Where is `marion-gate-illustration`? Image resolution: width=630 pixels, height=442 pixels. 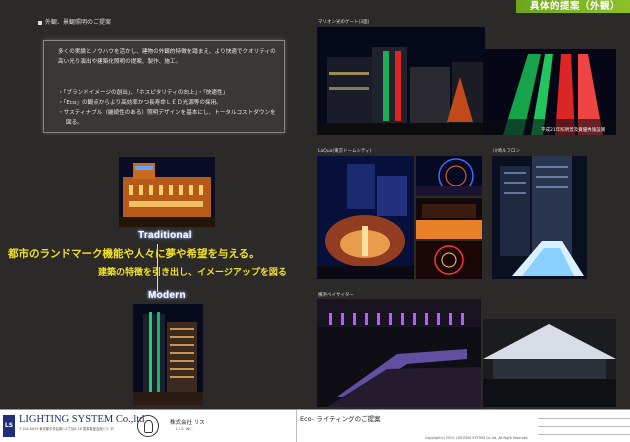
marion-gate-illustration is located at coordinates (401, 81).